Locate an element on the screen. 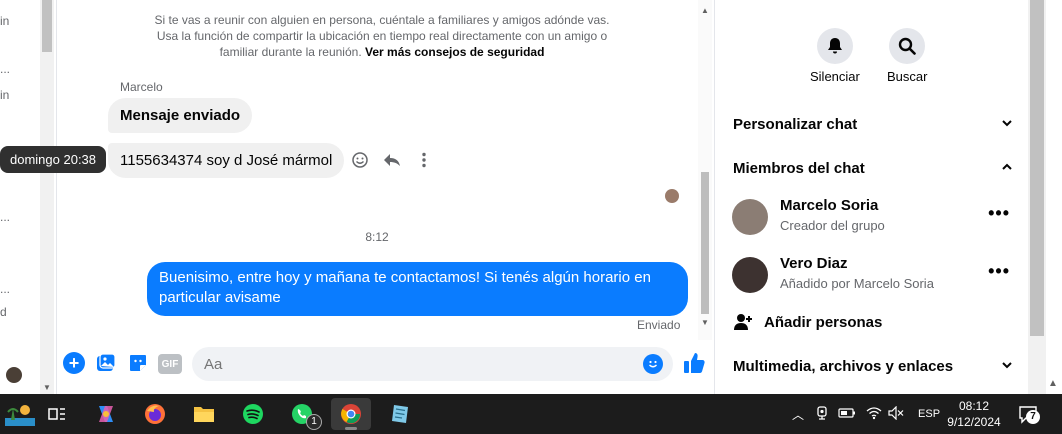 The height and width of the screenshot is (434, 1062). message-input is located at coordinates (432, 364).